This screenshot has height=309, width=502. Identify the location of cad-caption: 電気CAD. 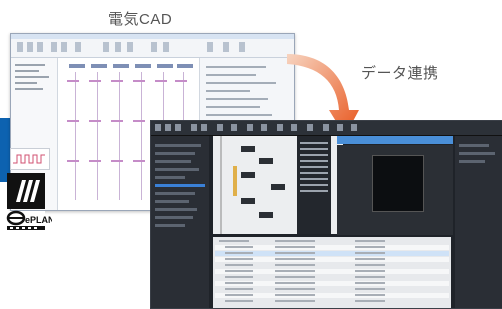
(140, 19).